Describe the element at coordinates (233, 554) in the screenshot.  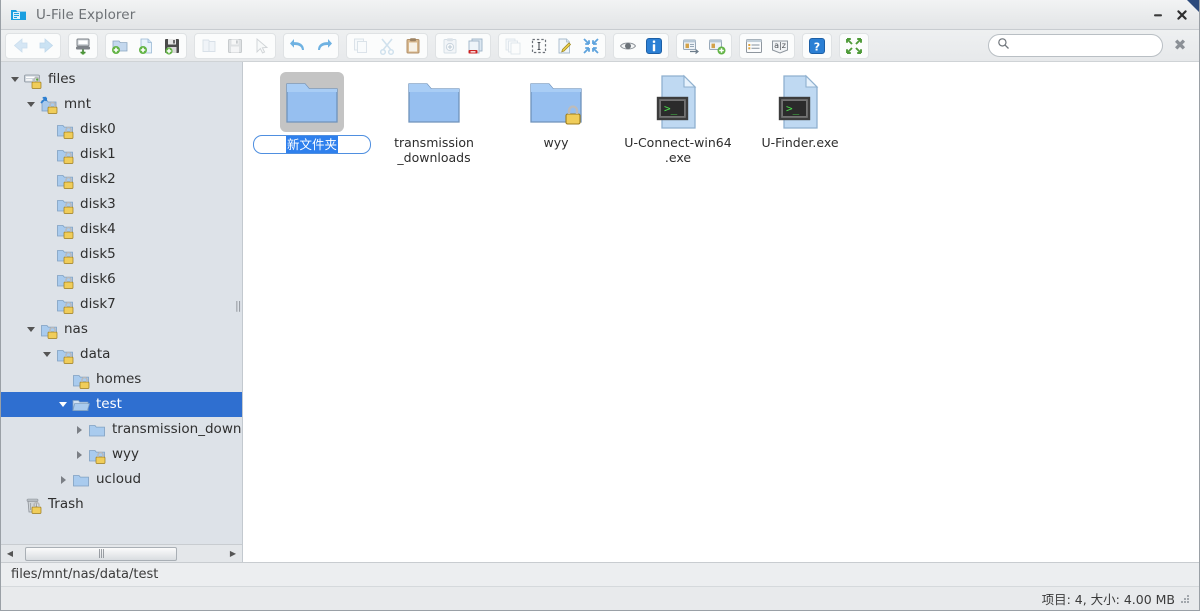
I see `scroll-right-arrow: ▶` at that location.